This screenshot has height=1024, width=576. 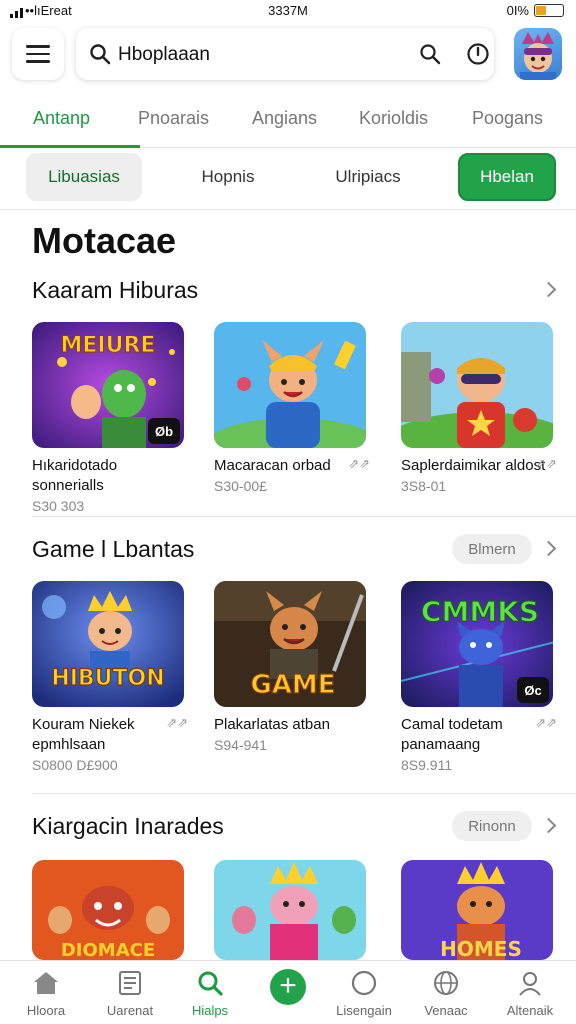 I want to click on section-title: Kiargacin Inarades, so click(x=128, y=826).